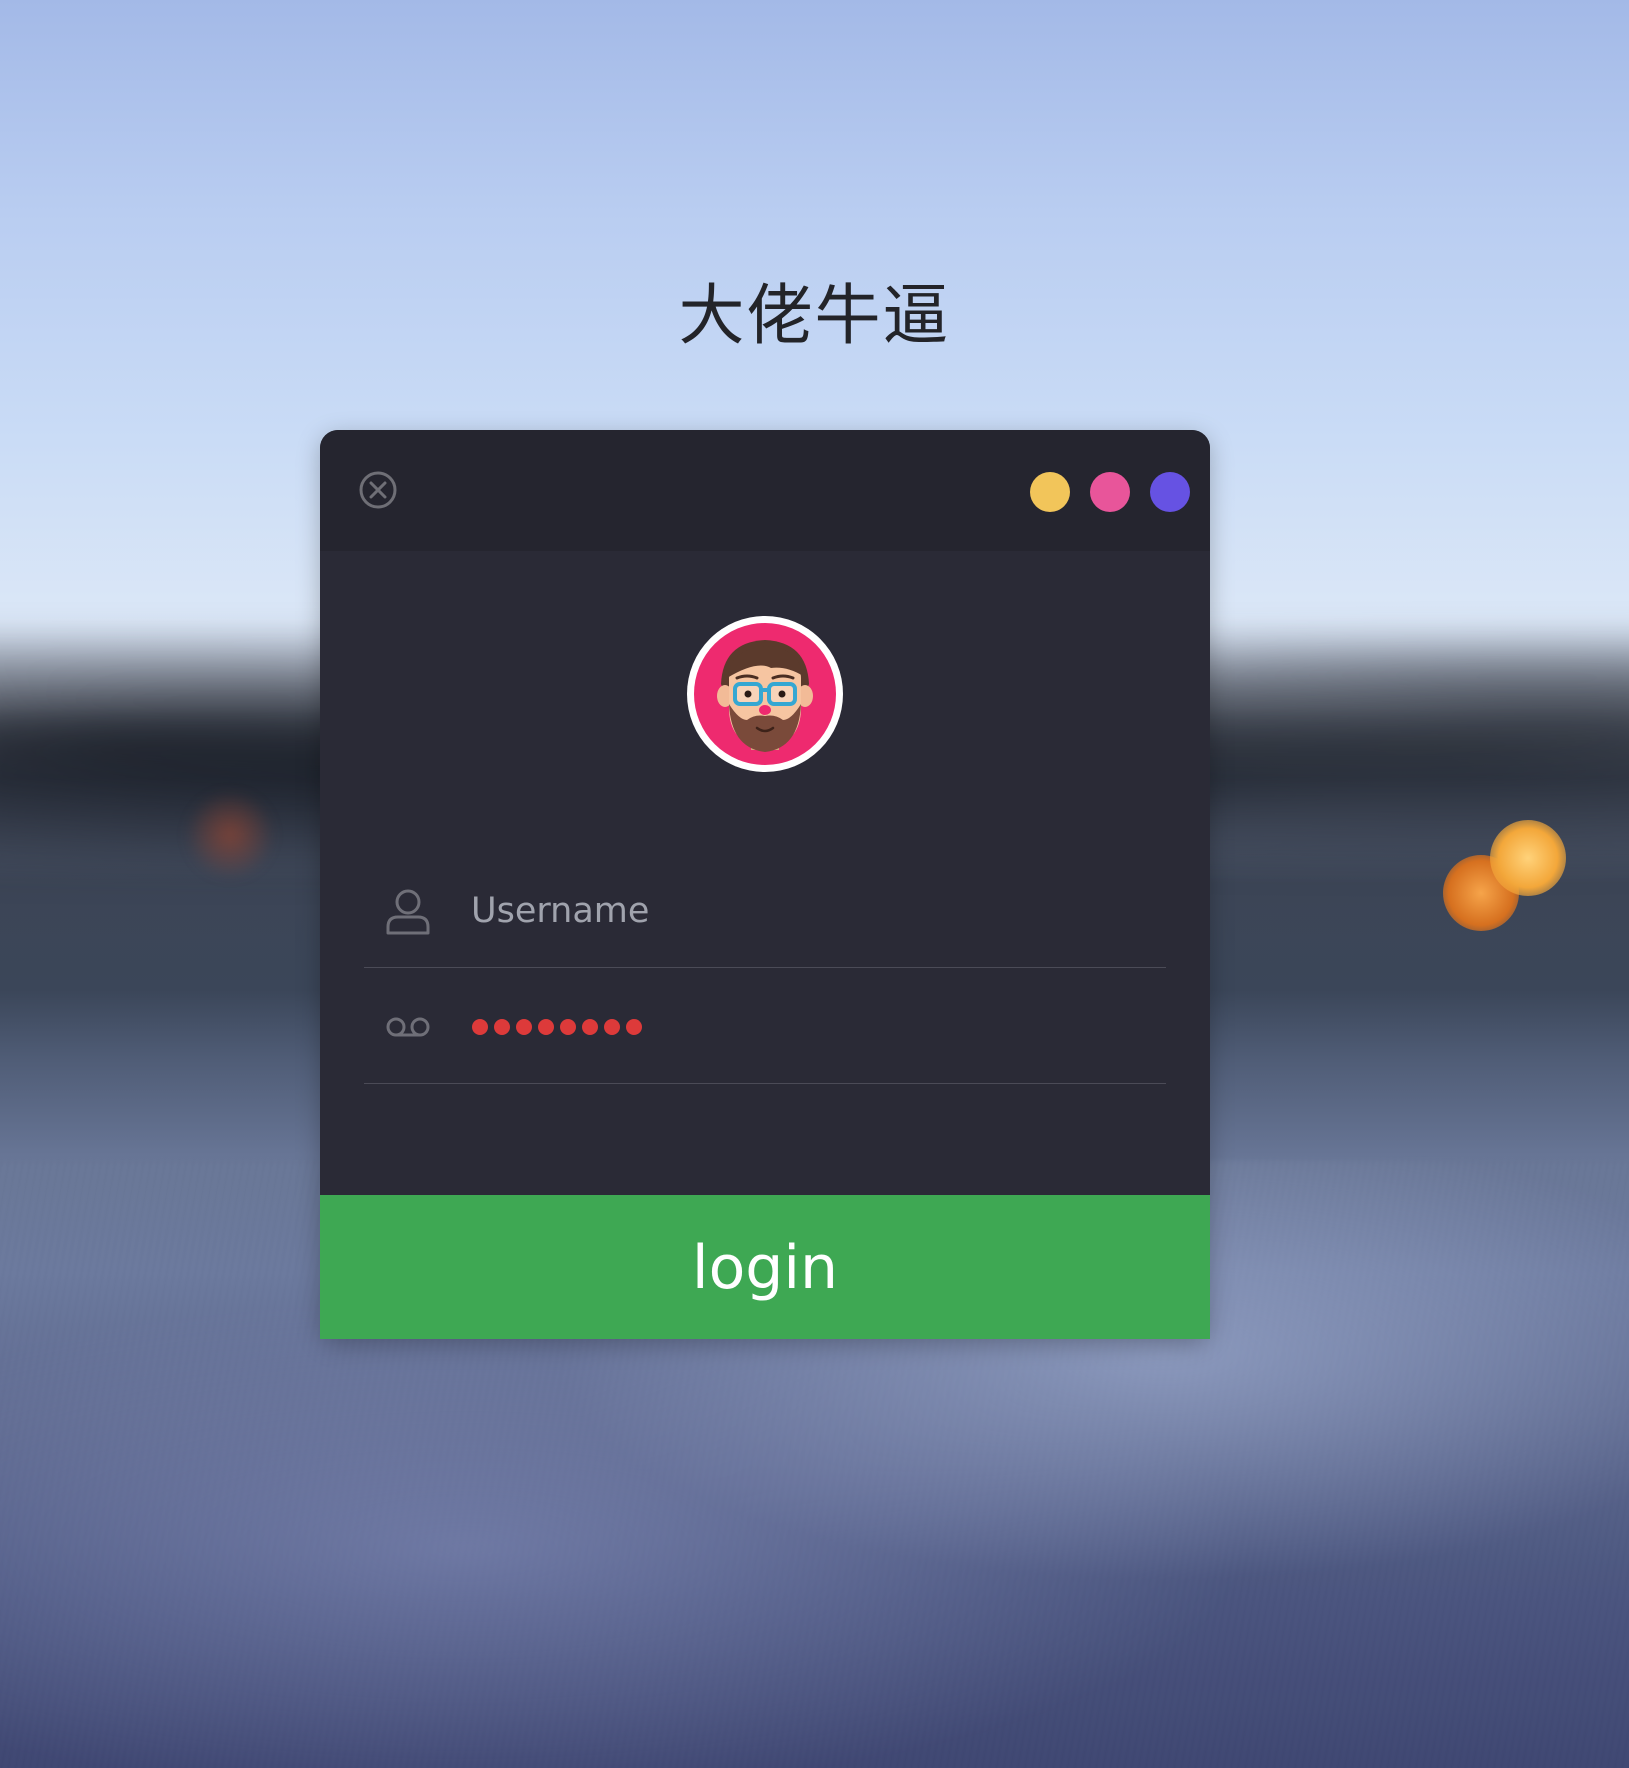 Image resolution: width=1629 pixels, height=1768 pixels. I want to click on card-header, so click(765, 490).